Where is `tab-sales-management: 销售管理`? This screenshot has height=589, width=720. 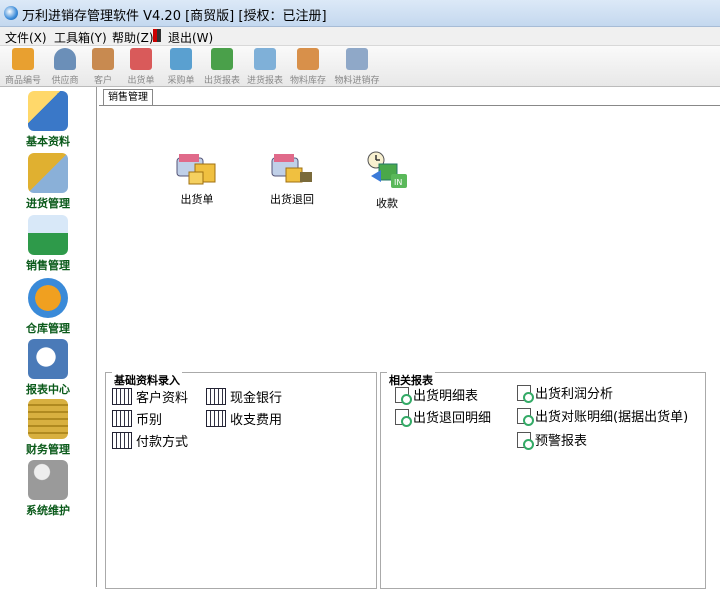
tab-sales-management: 销售管理 is located at coordinates (128, 97).